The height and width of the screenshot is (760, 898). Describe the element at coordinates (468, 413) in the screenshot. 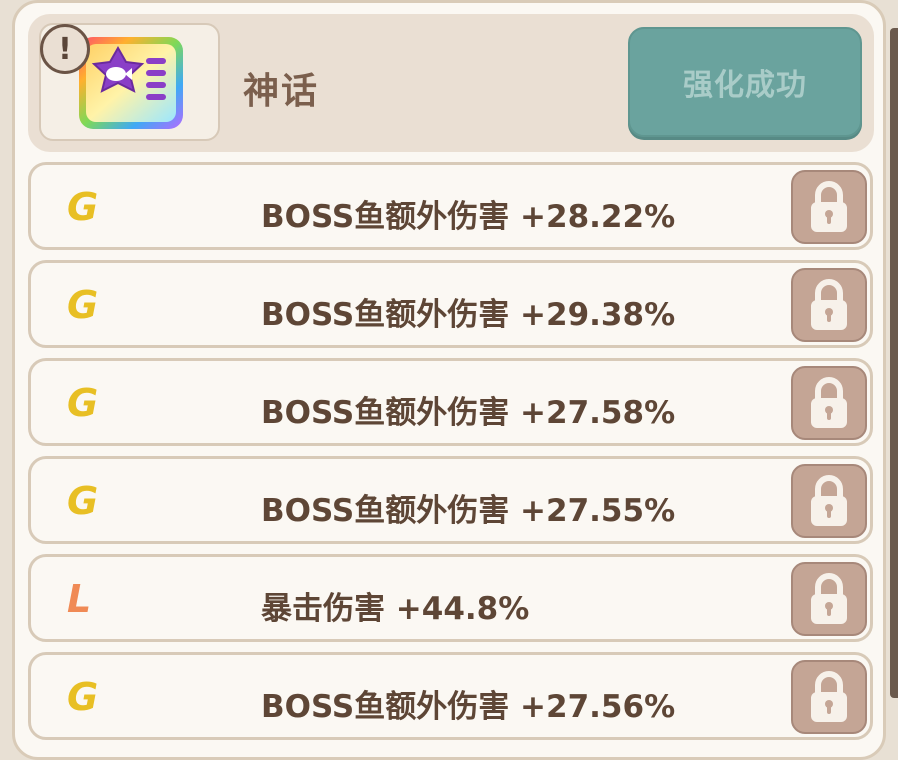

I see `stat-text: BOSS鱼额外伤害 +27.58%` at that location.